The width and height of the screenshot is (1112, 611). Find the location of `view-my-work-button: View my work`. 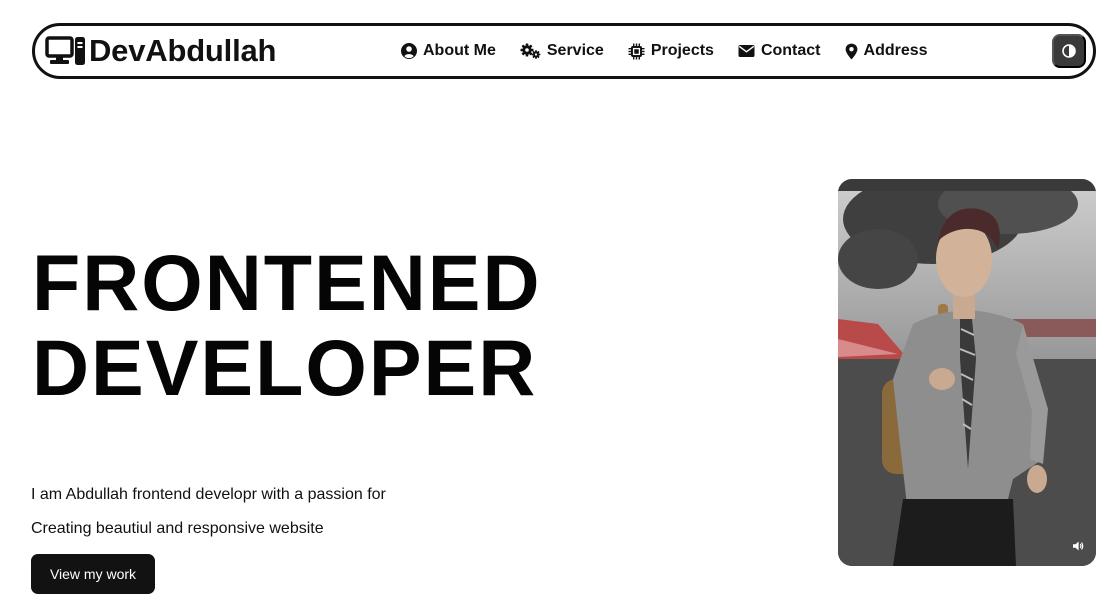

view-my-work-button: View my work is located at coordinates (93, 574).